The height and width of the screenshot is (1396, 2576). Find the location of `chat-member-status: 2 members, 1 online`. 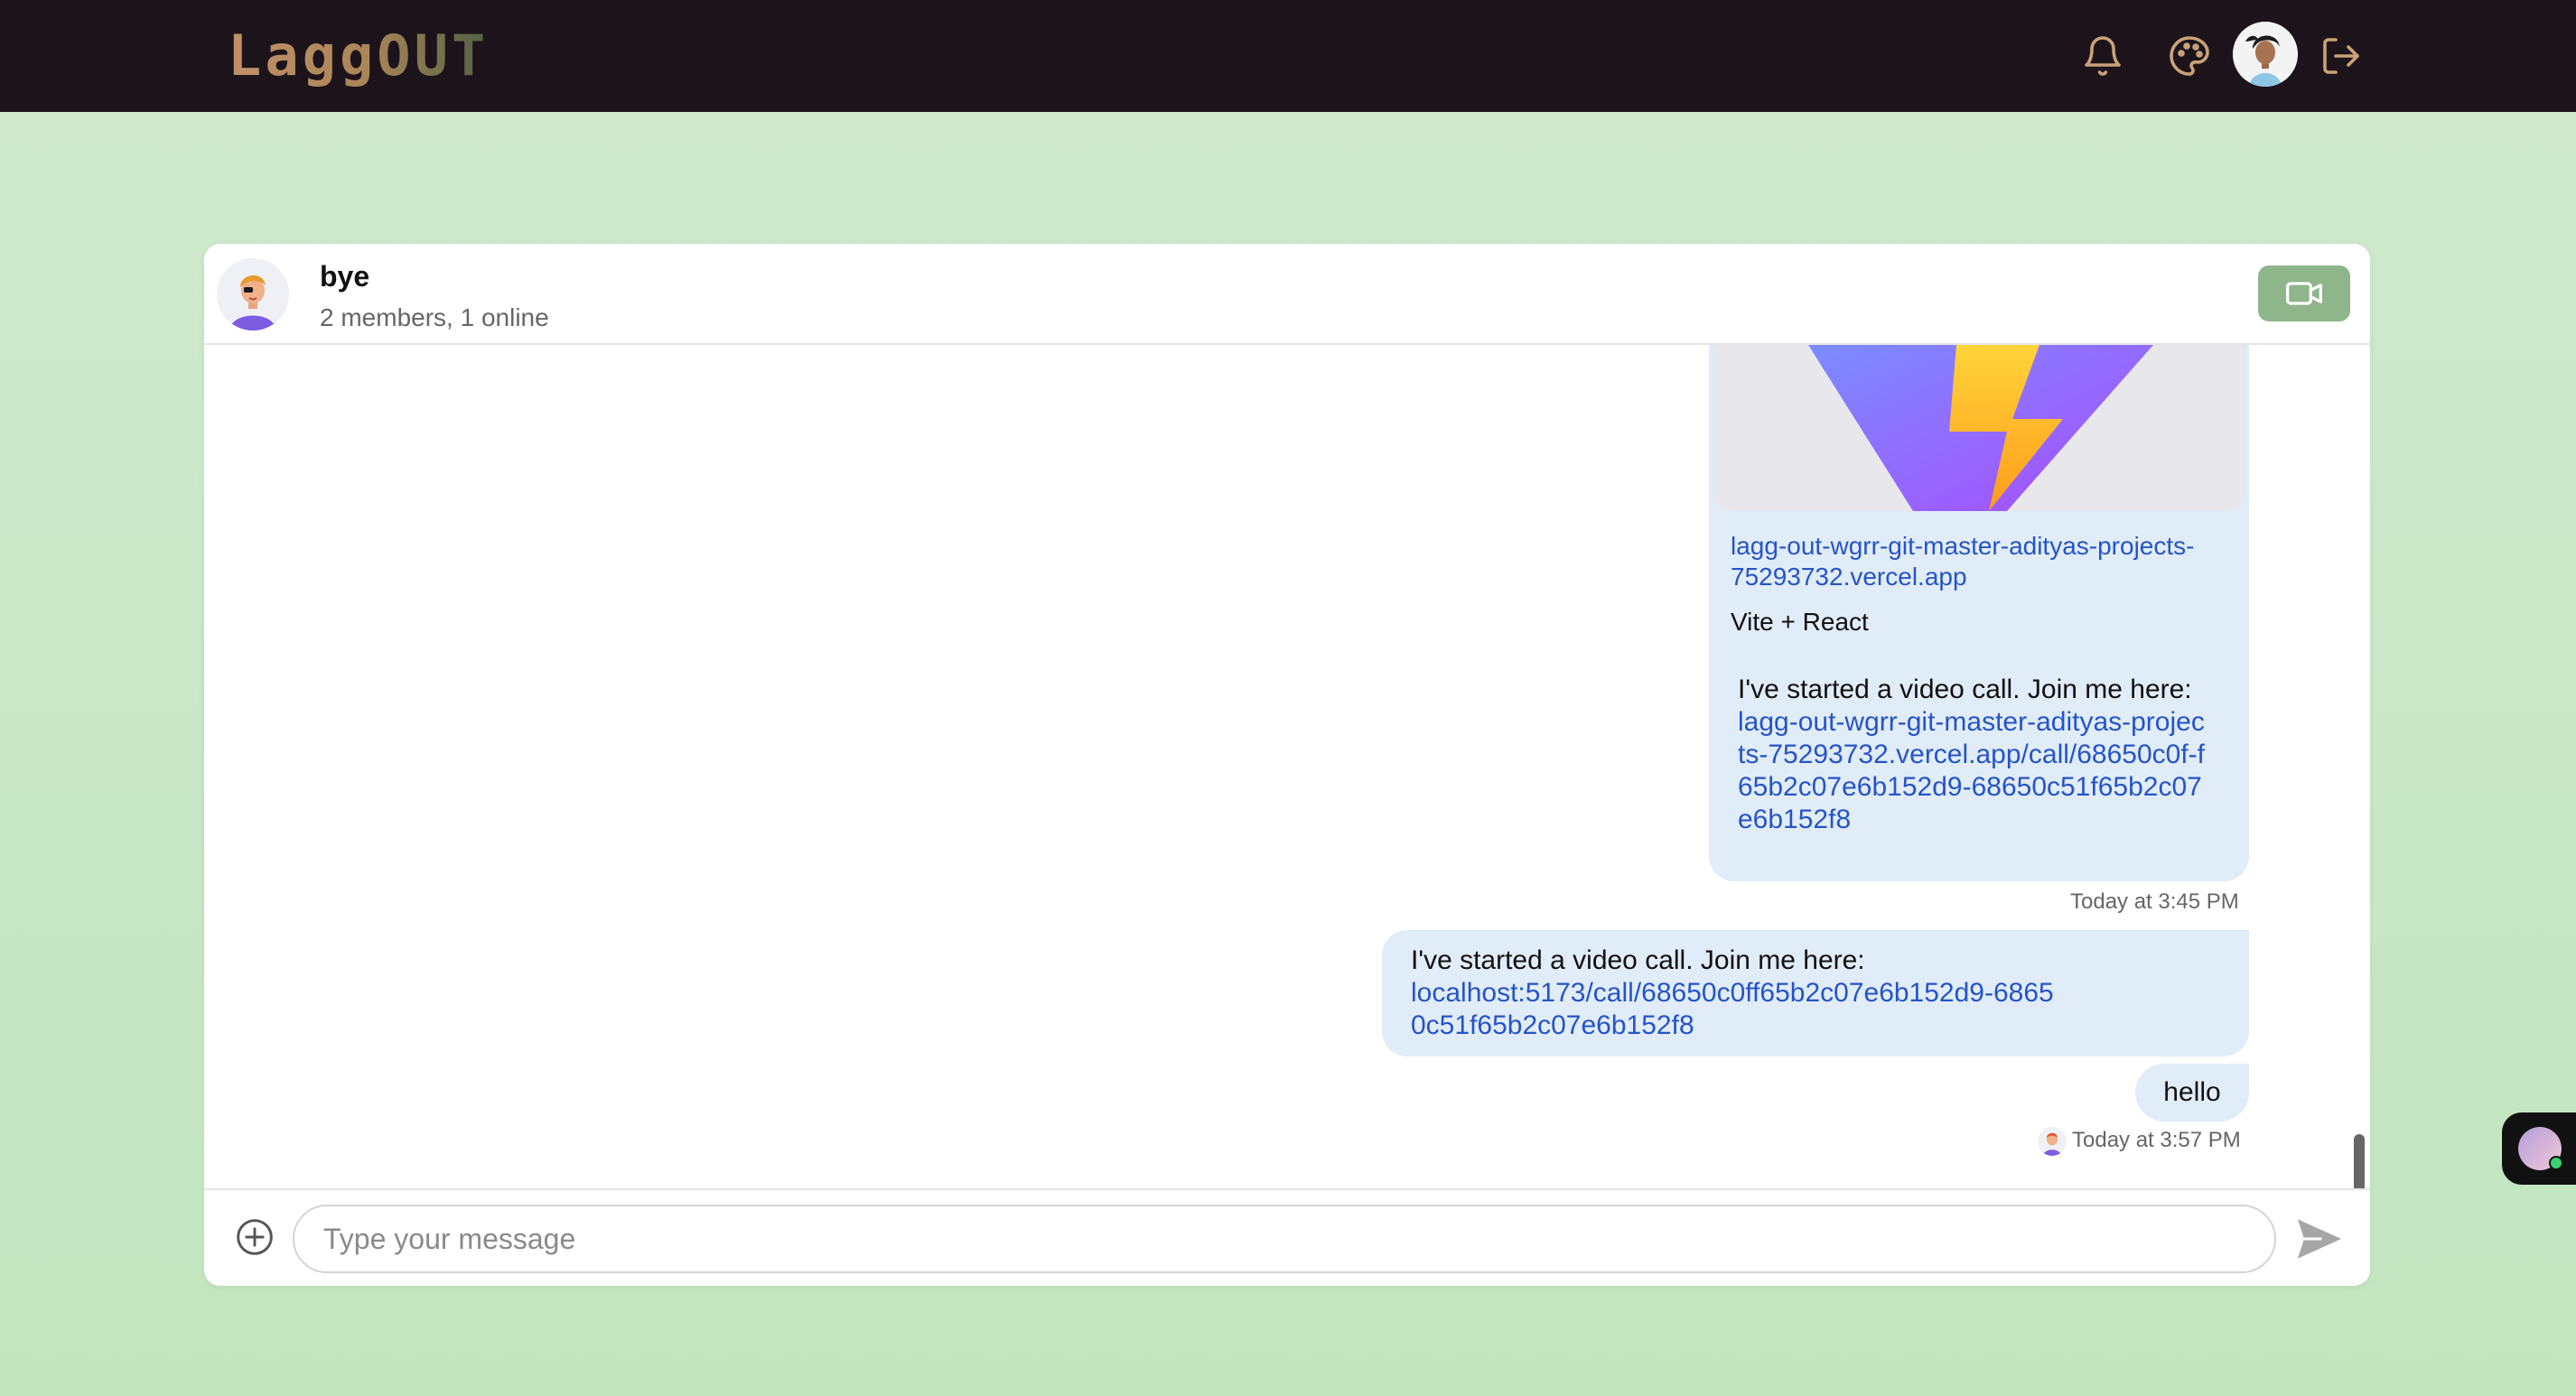

chat-member-status: 2 members, 1 online is located at coordinates (434, 317).